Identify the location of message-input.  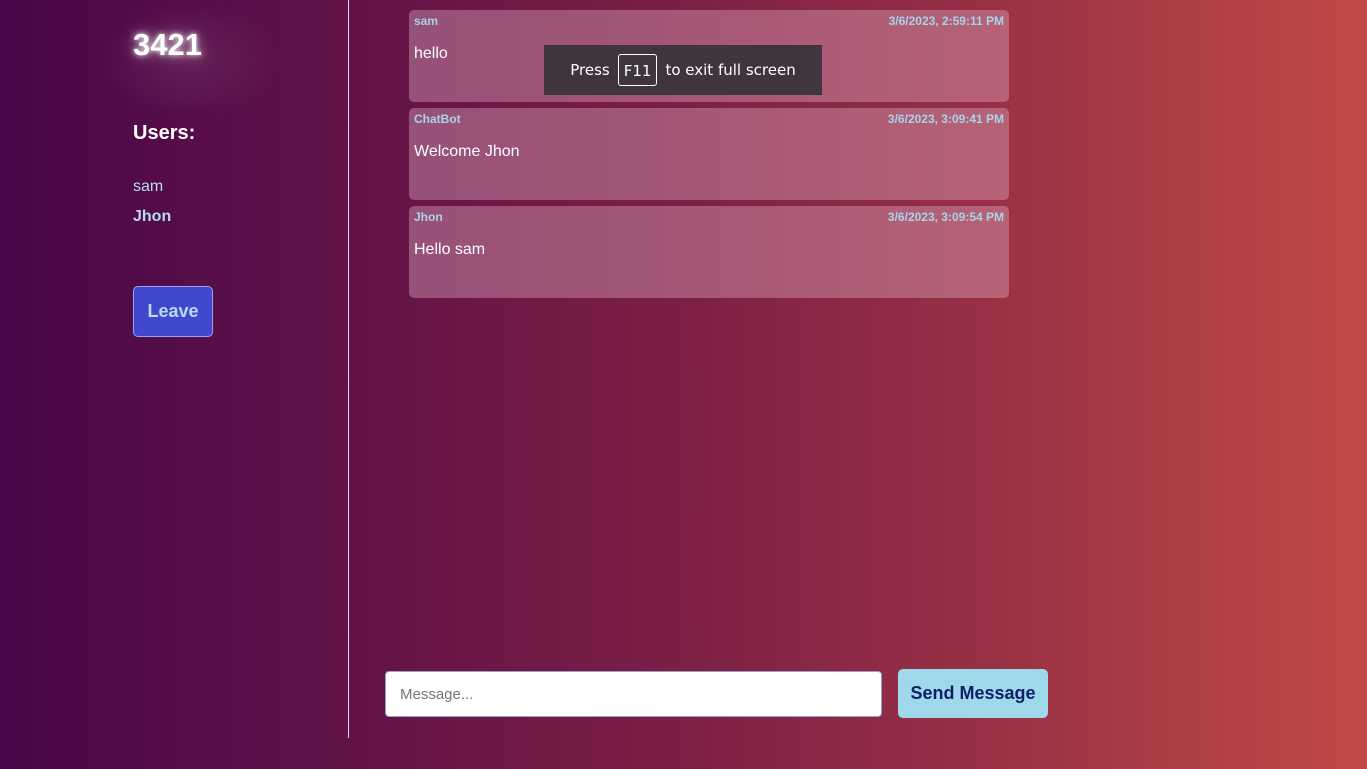
(633, 694).